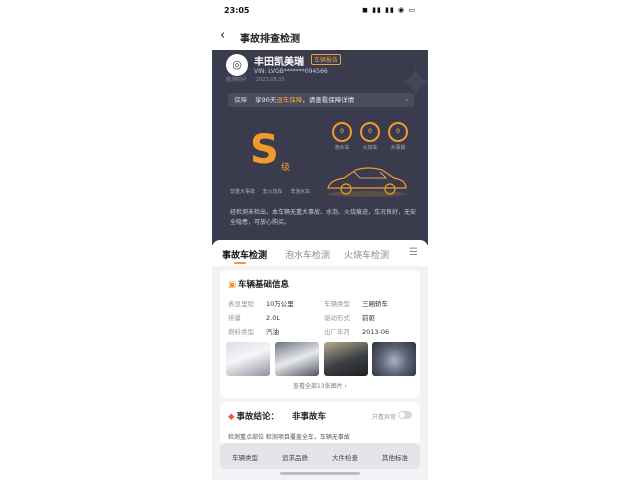  What do you see at coordinates (286, 168) in the screenshot?
I see `grade-suffix: 级` at bounding box center [286, 168].